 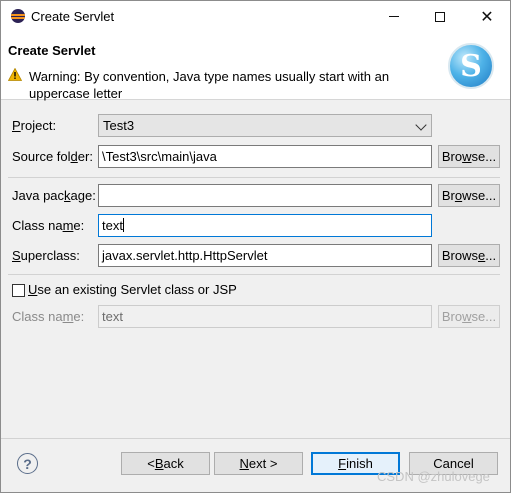 What do you see at coordinates (265, 225) in the screenshot?
I see `class-name-input: text` at bounding box center [265, 225].